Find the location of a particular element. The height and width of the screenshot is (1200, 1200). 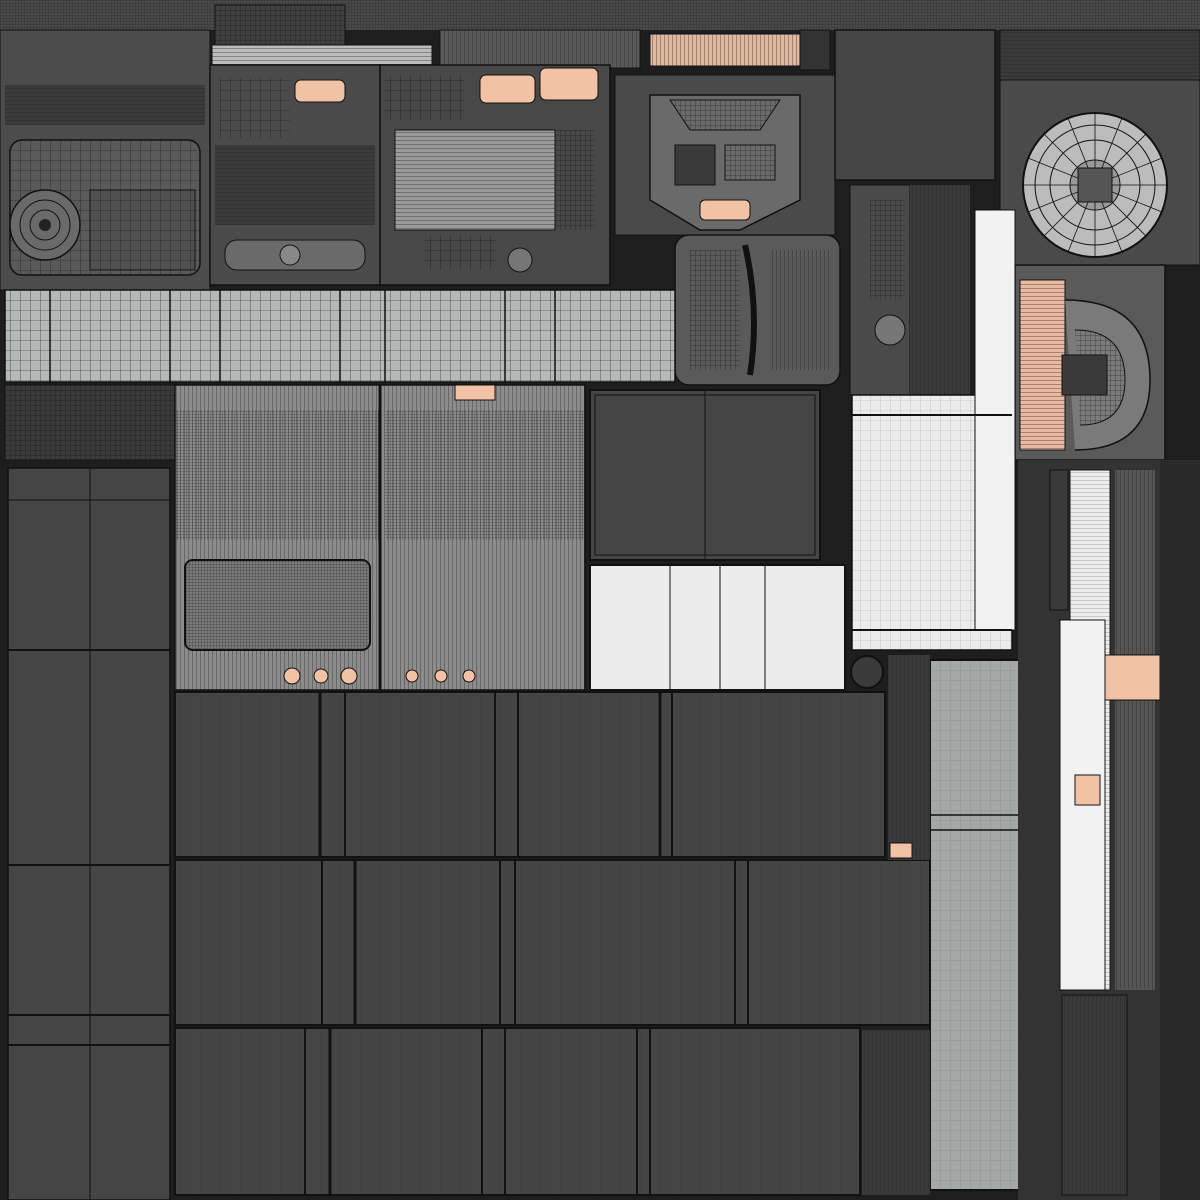

rack-panel is located at coordinates (495, 175).